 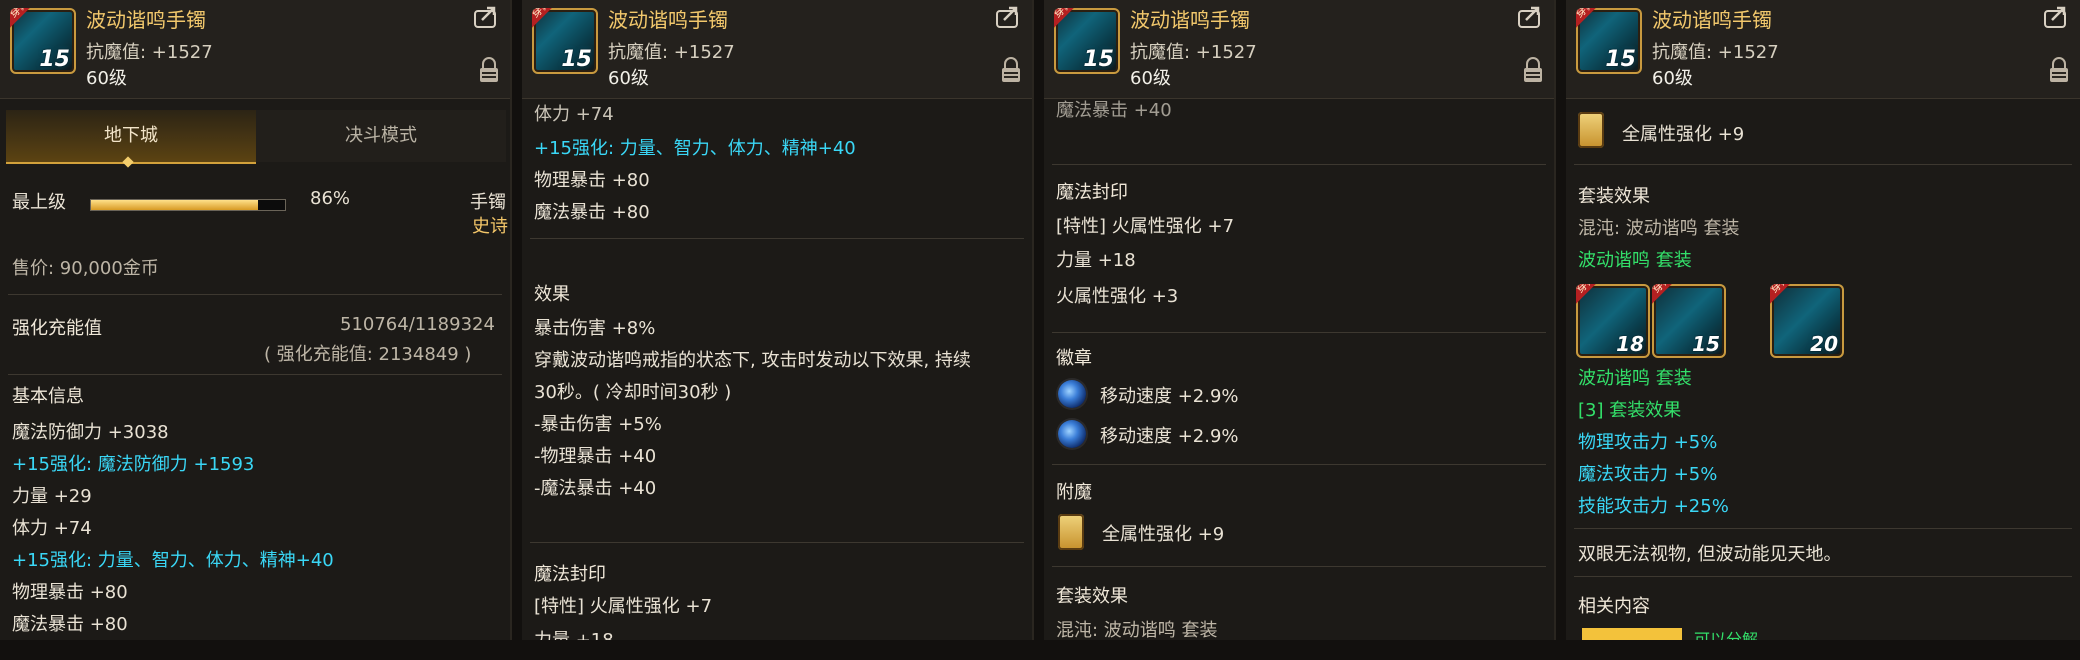 What do you see at coordinates (695, 148) in the screenshot?
I see `stat-line: +15强化: 力量、智力、体力、精神+40` at bounding box center [695, 148].